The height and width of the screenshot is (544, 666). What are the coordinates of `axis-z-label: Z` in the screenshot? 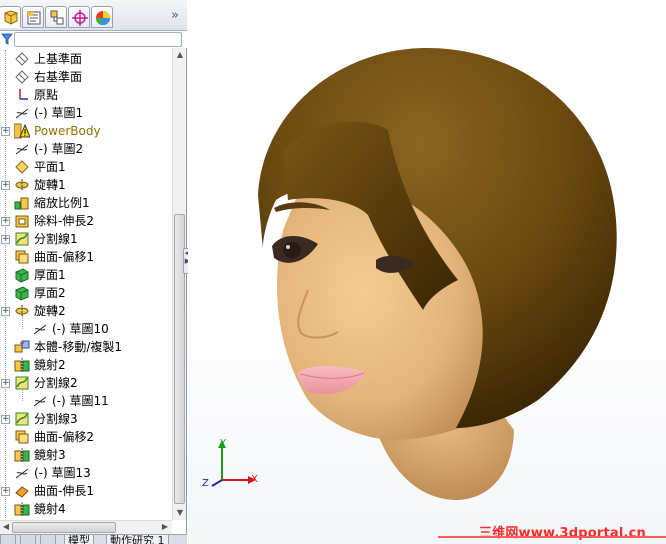 It's located at (205, 483).